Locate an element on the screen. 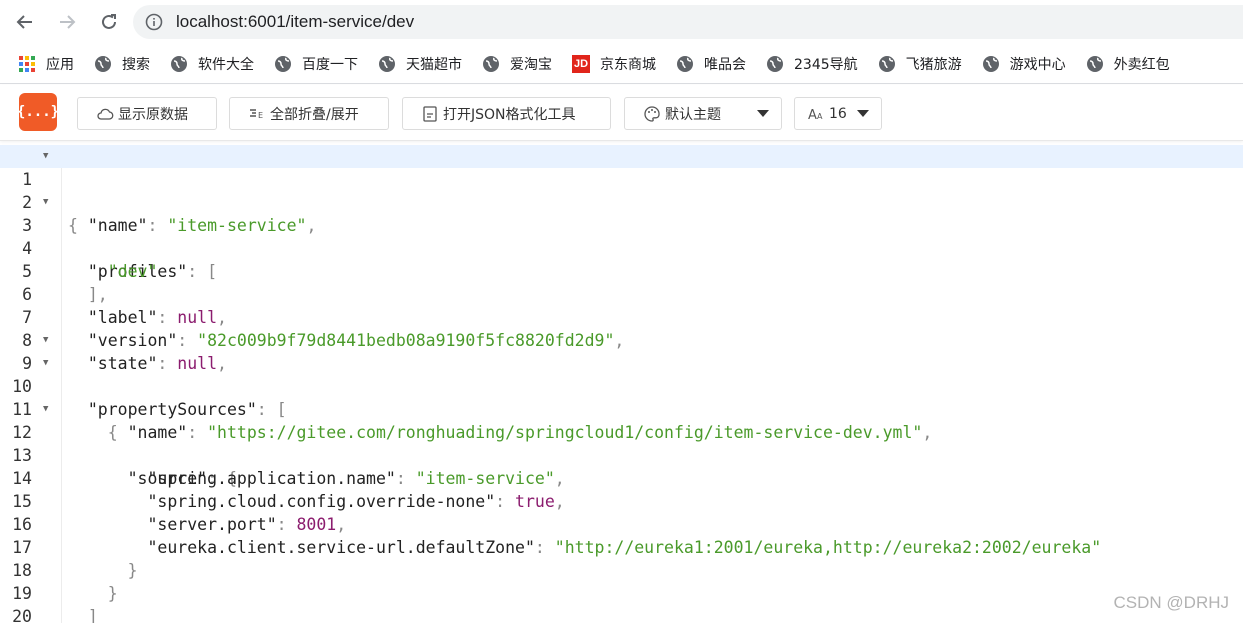 This screenshot has width=1243, height=623. bookmark-games: 游戏中心 is located at coordinates (1024, 64).